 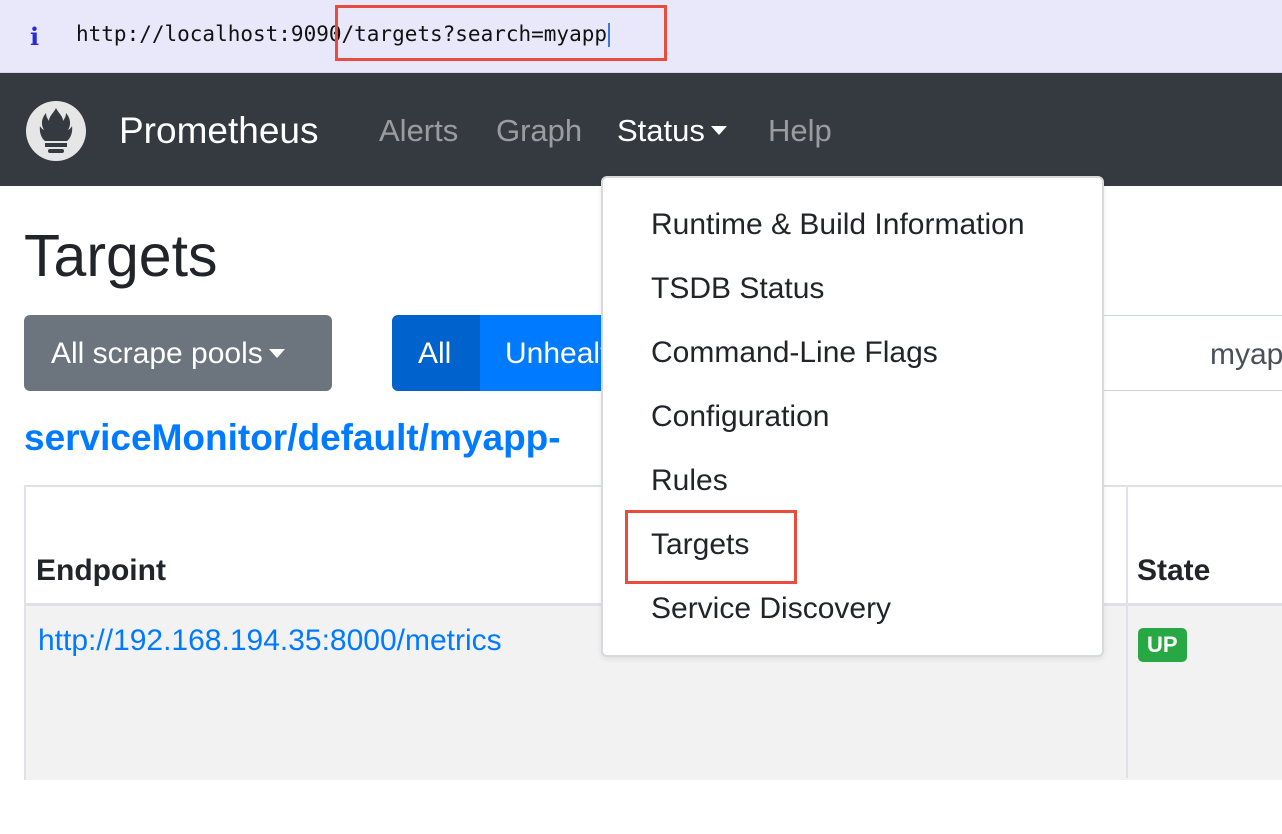 I want to click on menu-item-command-line-flags: Command-Line Flags, so click(x=794, y=353).